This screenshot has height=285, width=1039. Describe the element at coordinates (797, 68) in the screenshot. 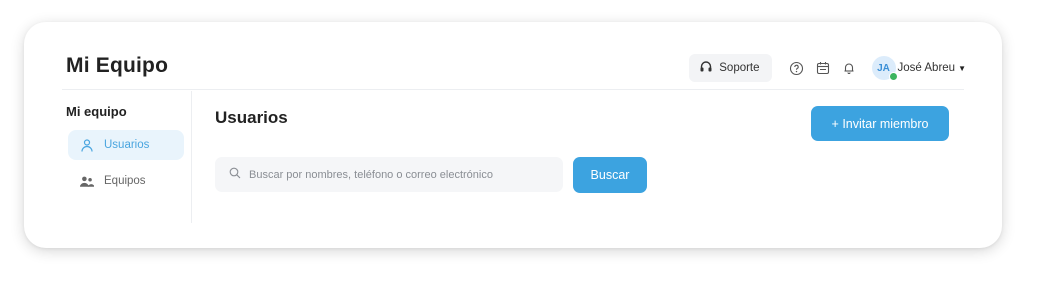

I see `help-icon` at that location.